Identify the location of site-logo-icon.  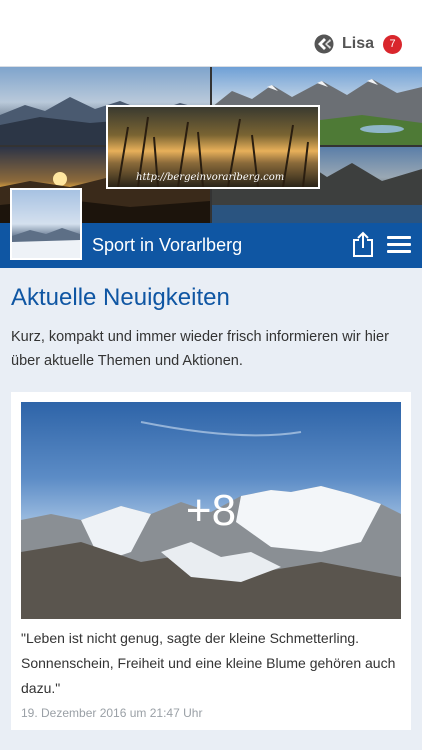
(324, 44).